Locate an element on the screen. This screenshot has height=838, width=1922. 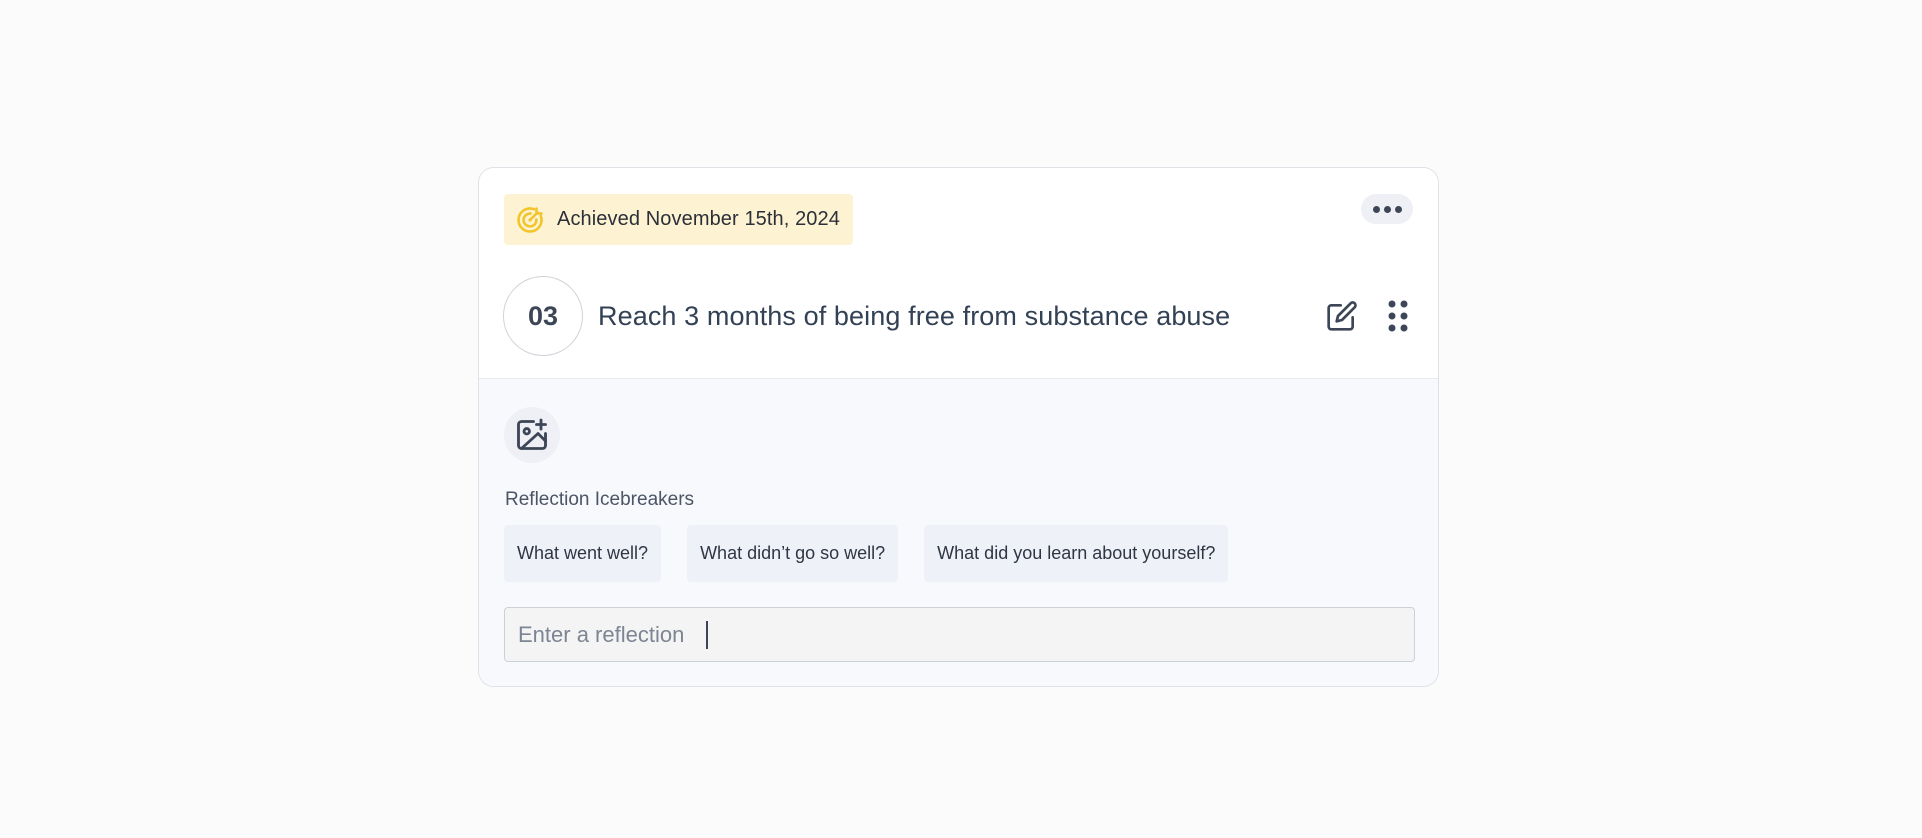
icebreaker-chip: What didn’t go so well? is located at coordinates (793, 553).